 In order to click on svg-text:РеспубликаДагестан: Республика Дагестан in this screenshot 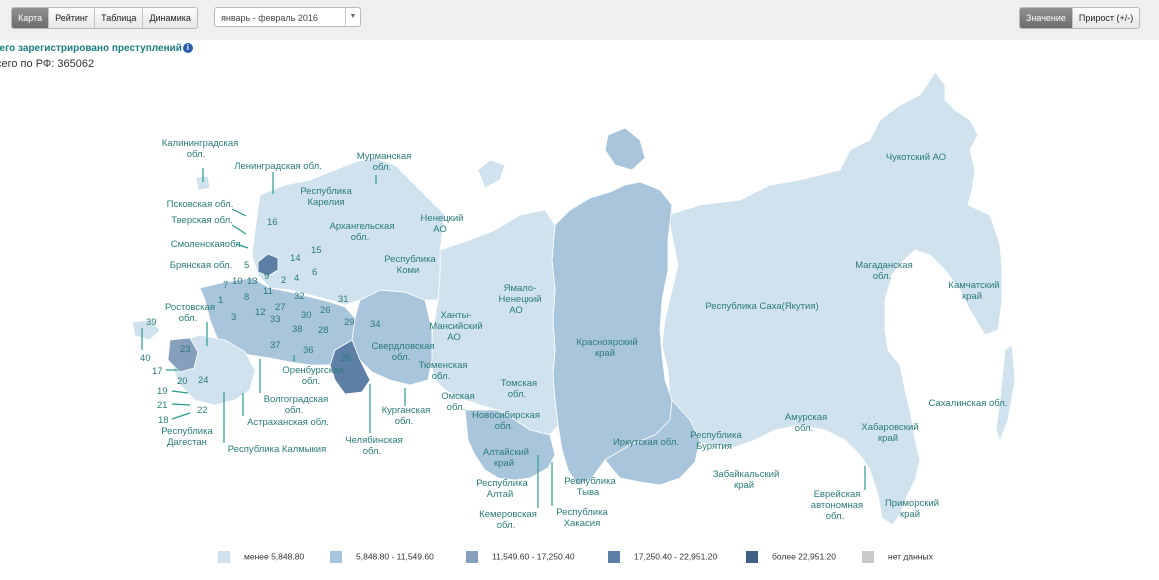, I will do `click(187, 437)`.